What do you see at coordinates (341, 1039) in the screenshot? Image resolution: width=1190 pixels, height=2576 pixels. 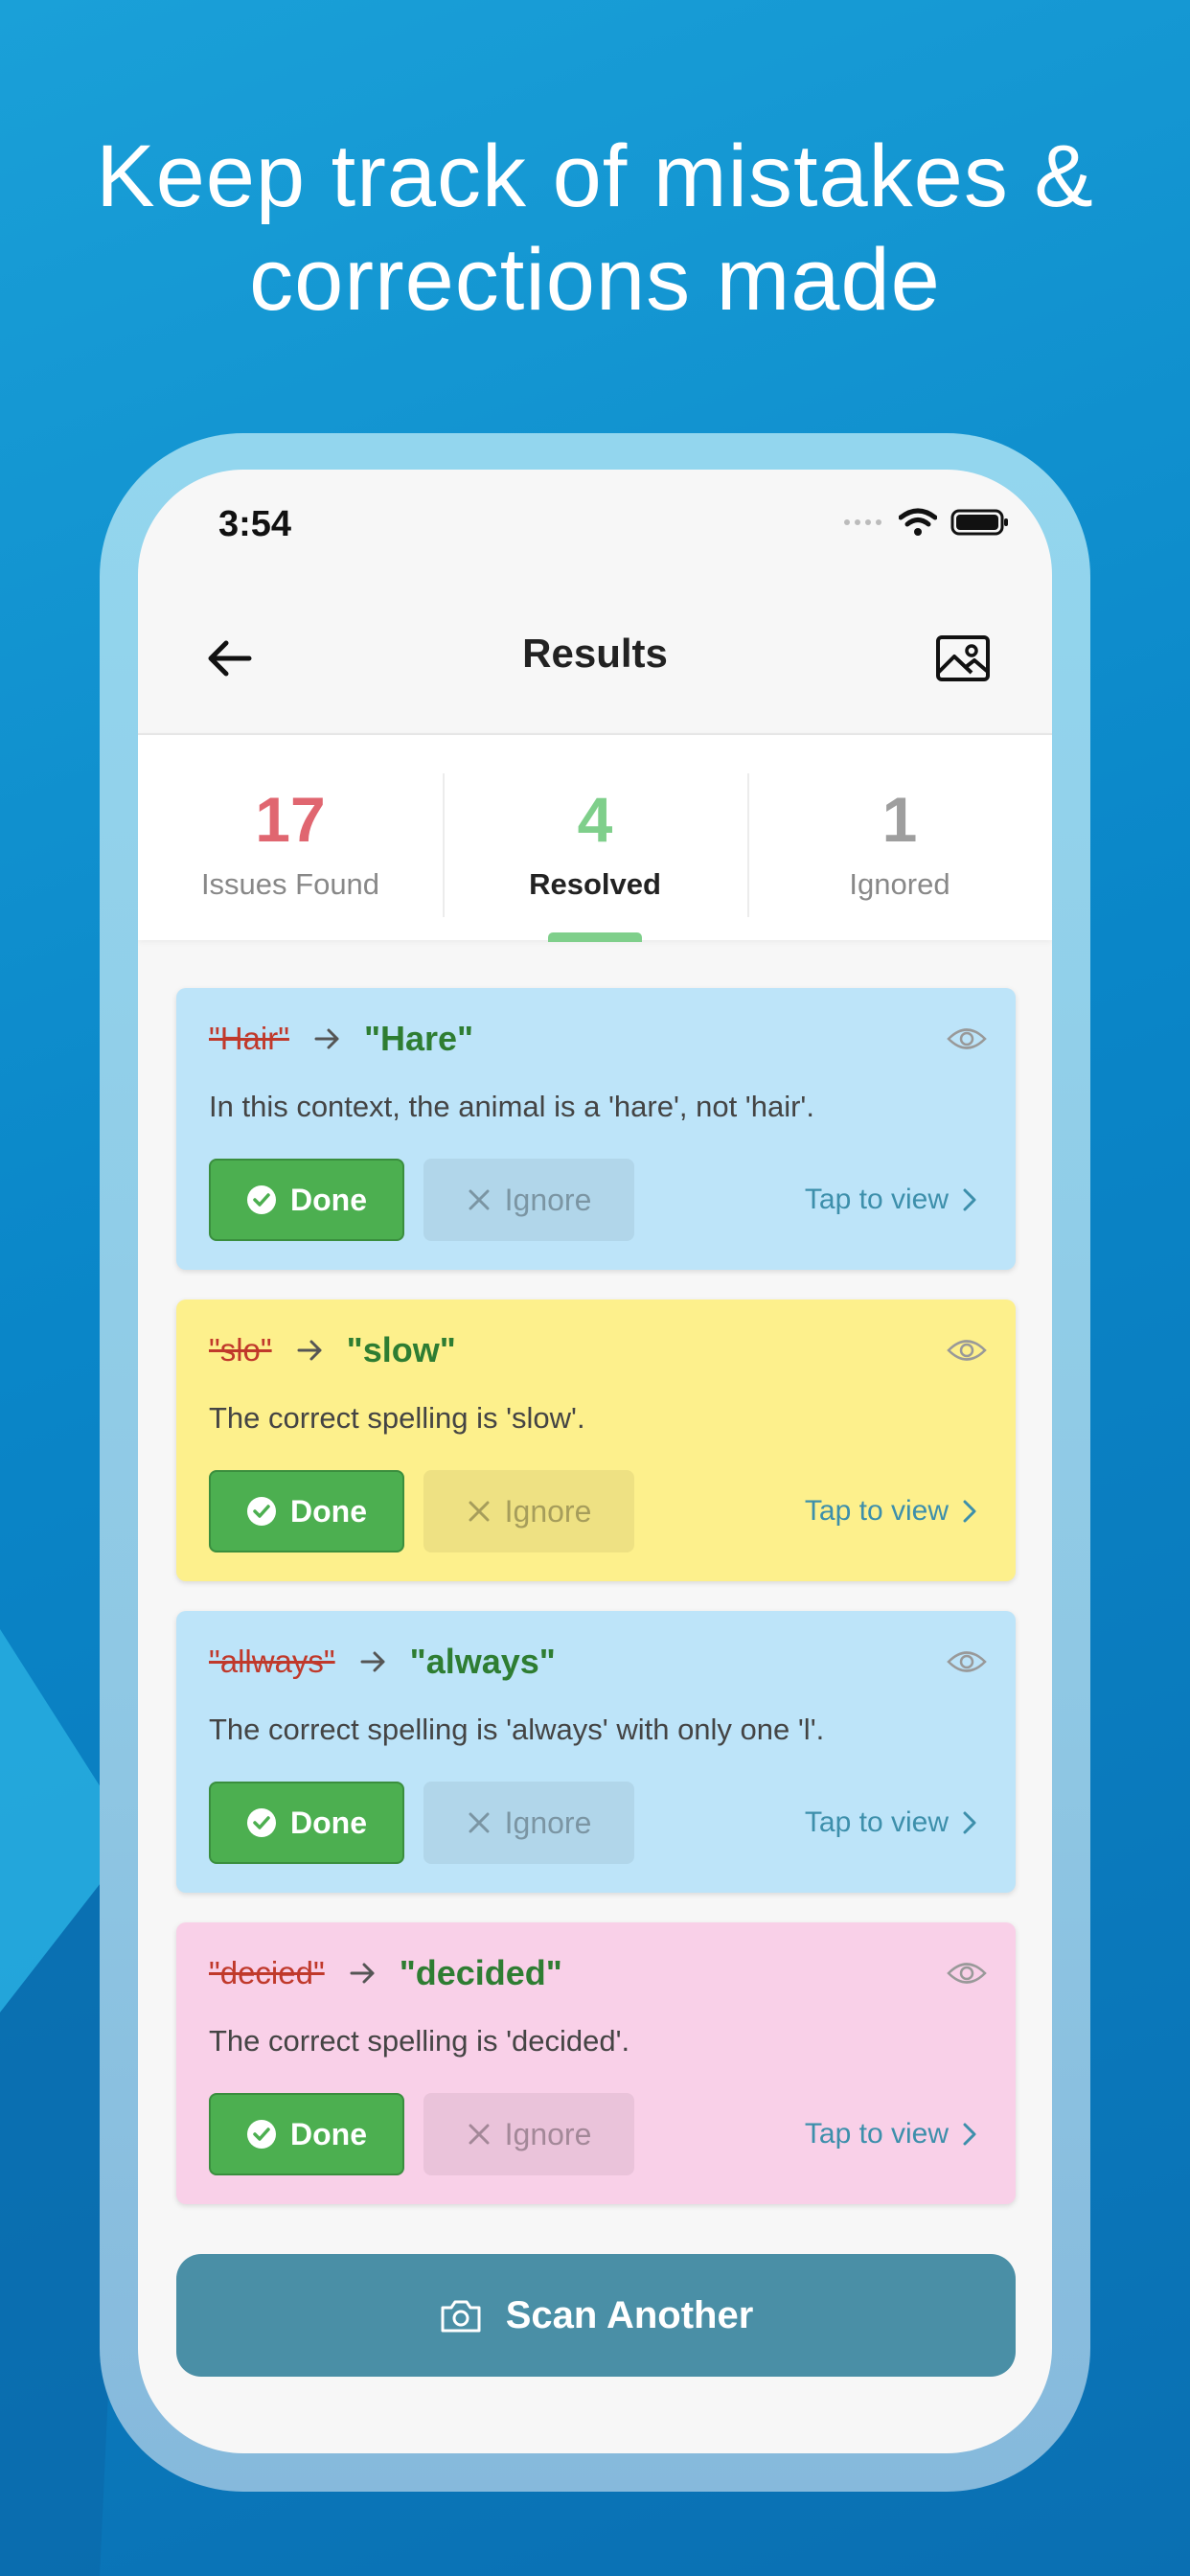 I see `correction-header: "Hair" "Hare"` at bounding box center [341, 1039].